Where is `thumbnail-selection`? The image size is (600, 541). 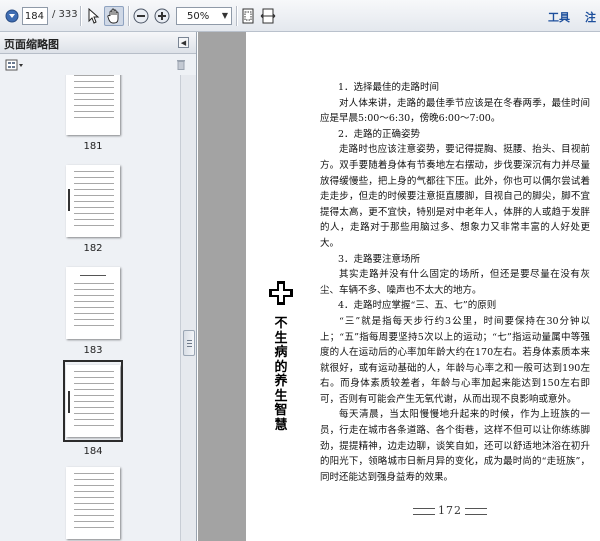
thumbnail-selection is located at coordinates (93, 401).